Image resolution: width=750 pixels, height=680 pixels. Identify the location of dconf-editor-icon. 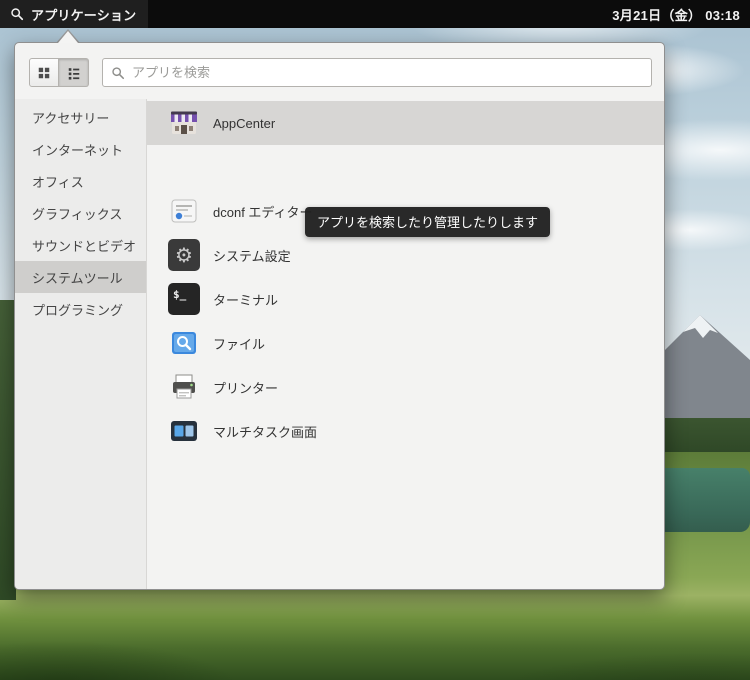
(184, 211).